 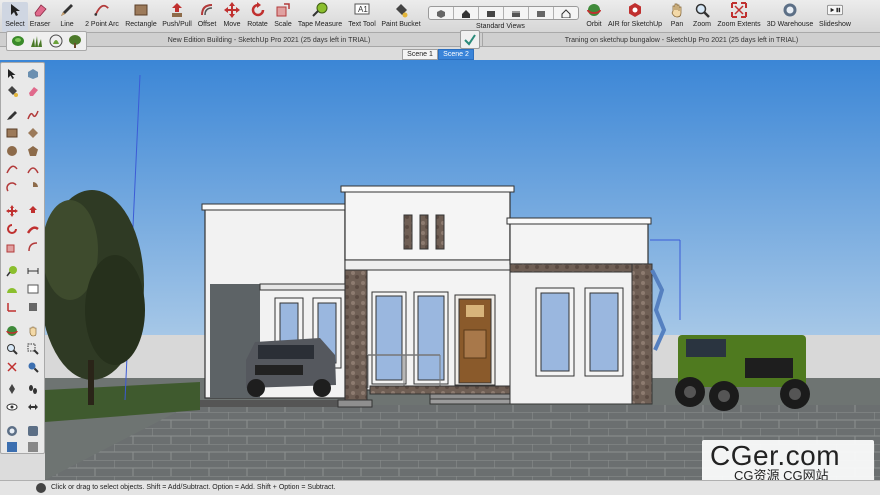 What do you see at coordinates (12, 271) in the screenshot?
I see `lt-tape` at bounding box center [12, 271].